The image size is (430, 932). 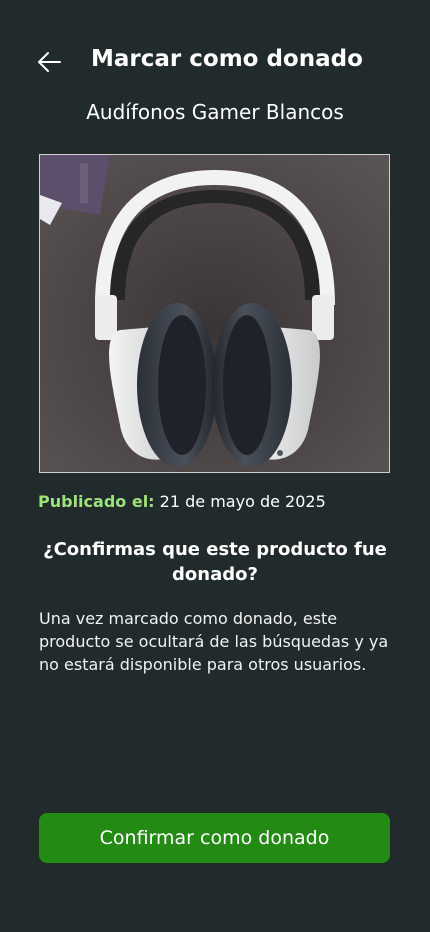 I want to click on page-title: Marcar como donado, so click(x=227, y=59).